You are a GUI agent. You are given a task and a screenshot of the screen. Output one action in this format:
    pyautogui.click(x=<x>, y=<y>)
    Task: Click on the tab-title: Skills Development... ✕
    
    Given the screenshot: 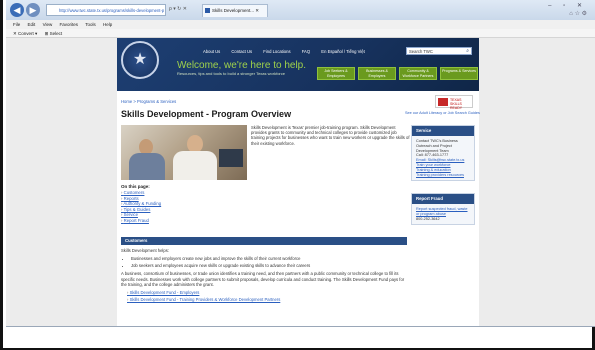 What is the action you would take?
    pyautogui.click(x=236, y=10)
    